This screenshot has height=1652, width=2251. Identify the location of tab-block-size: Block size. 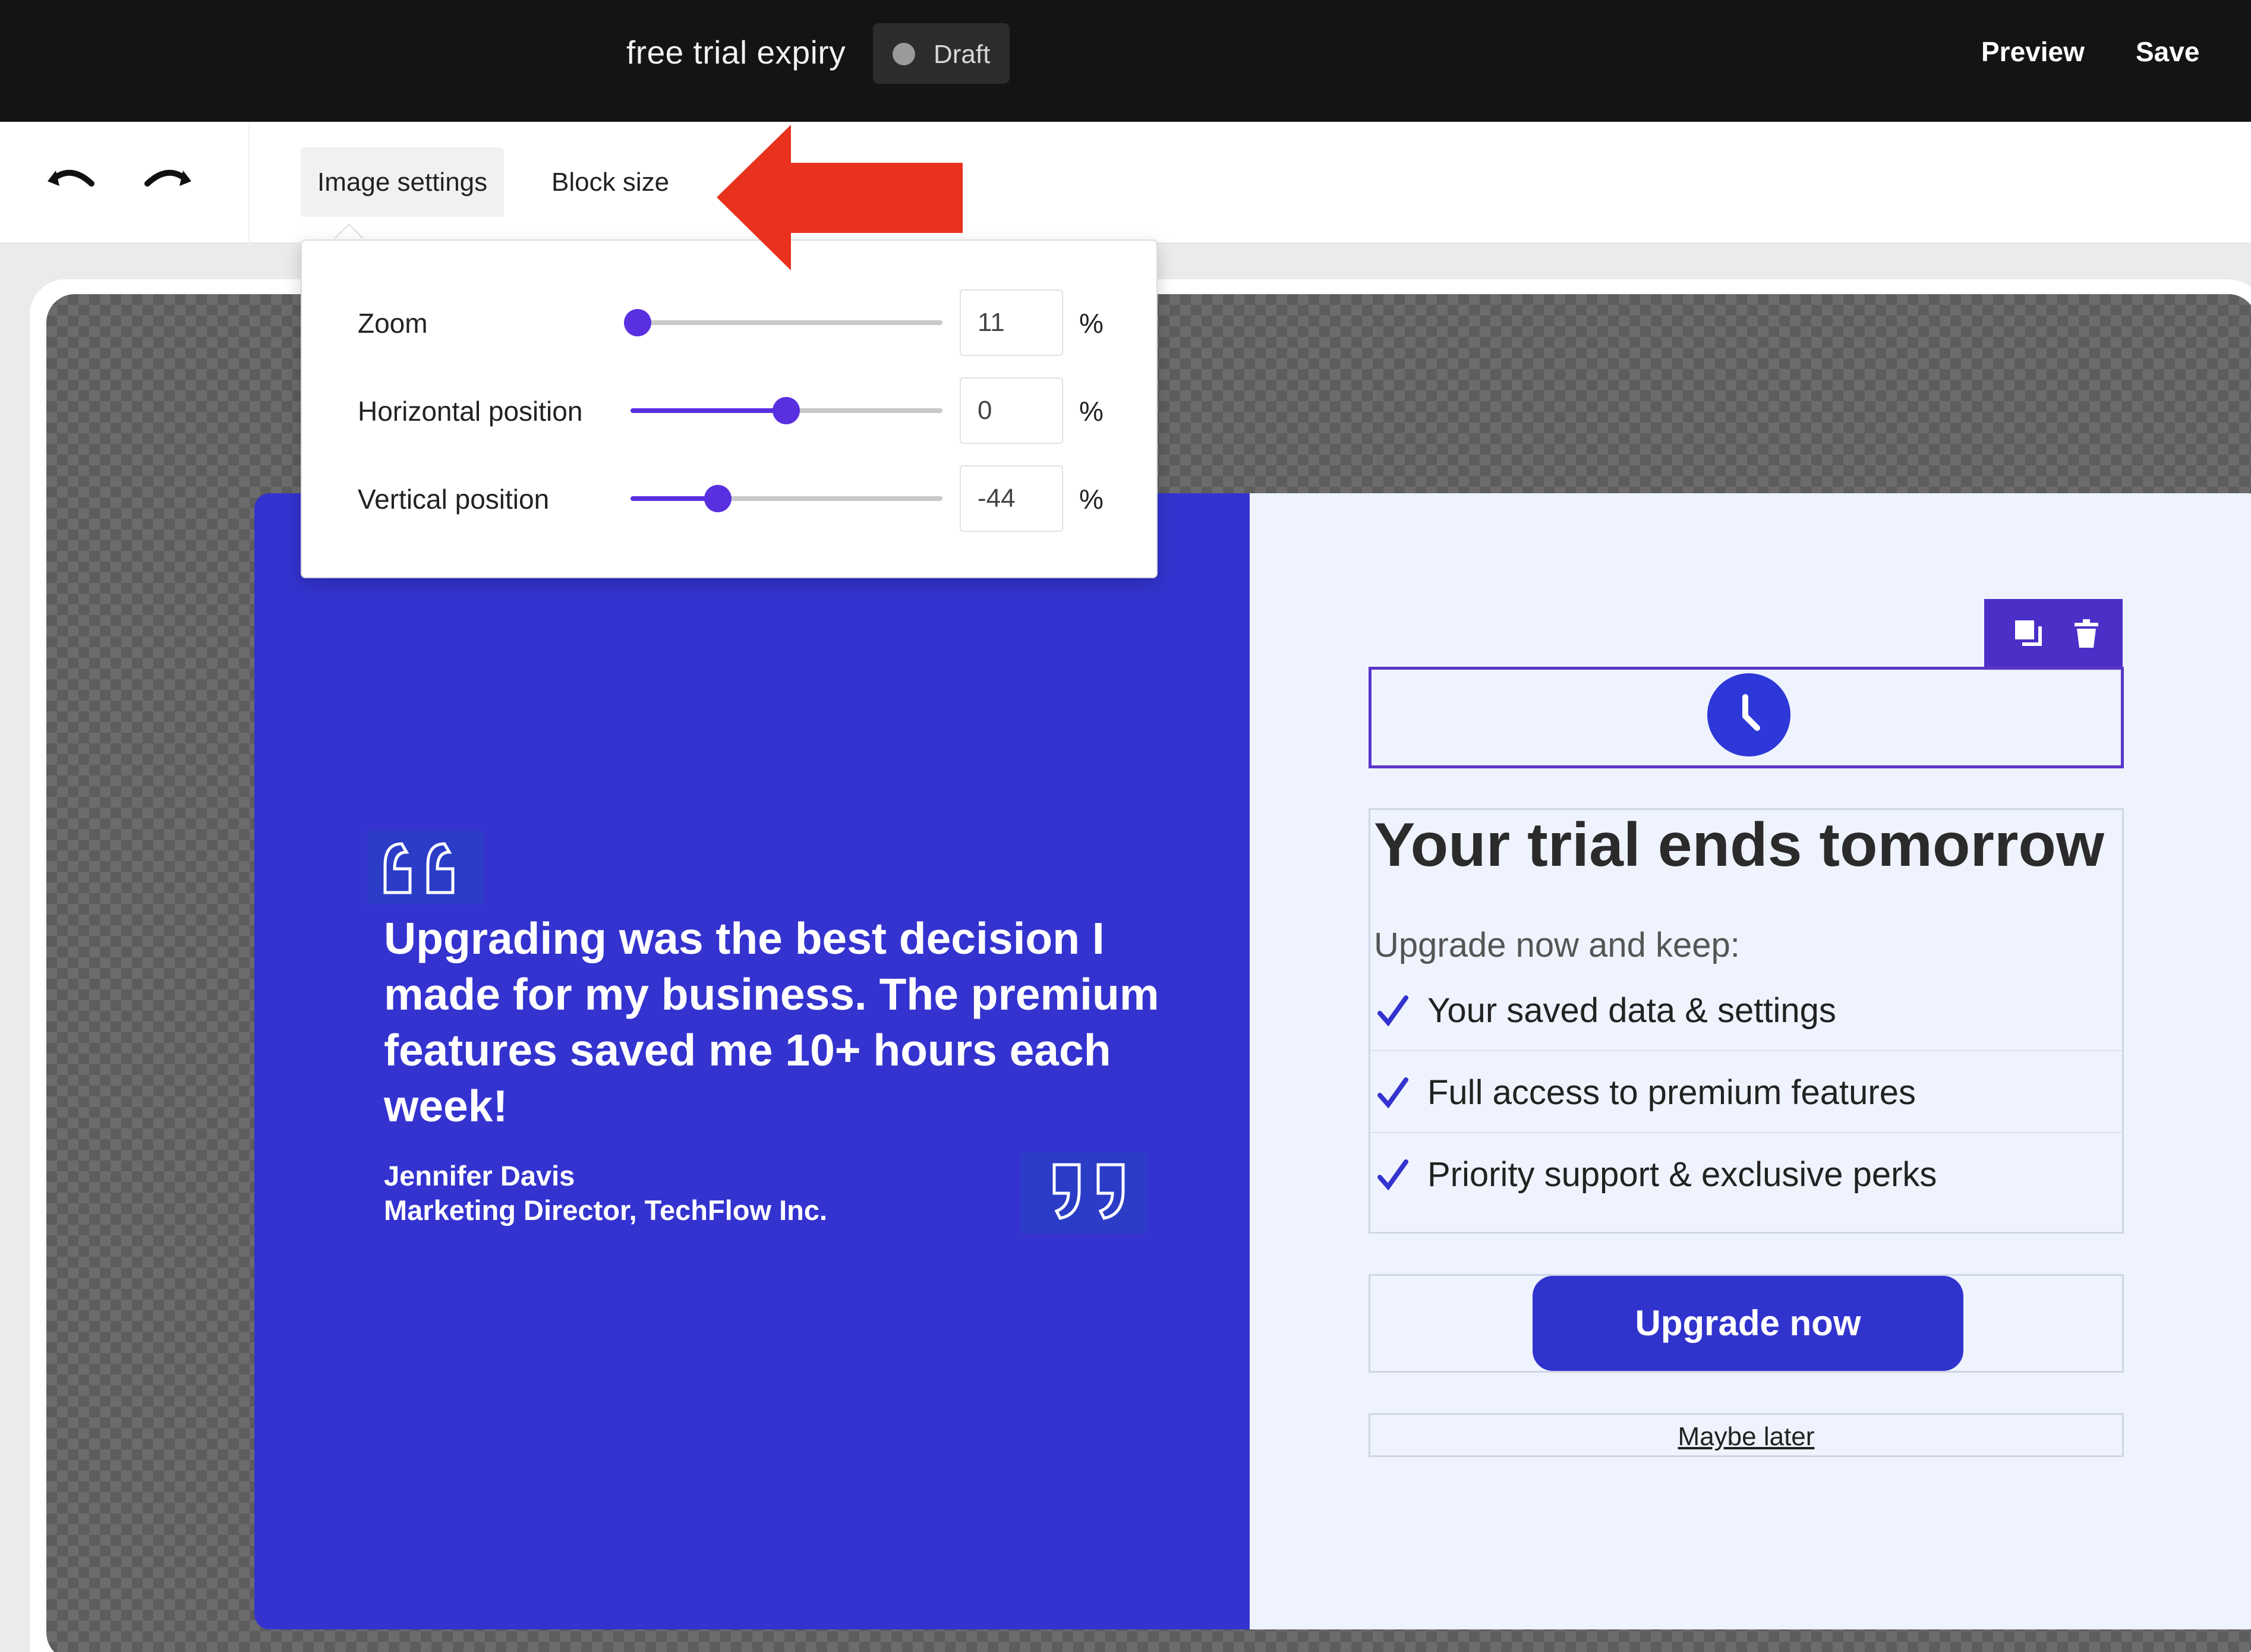
(610, 182).